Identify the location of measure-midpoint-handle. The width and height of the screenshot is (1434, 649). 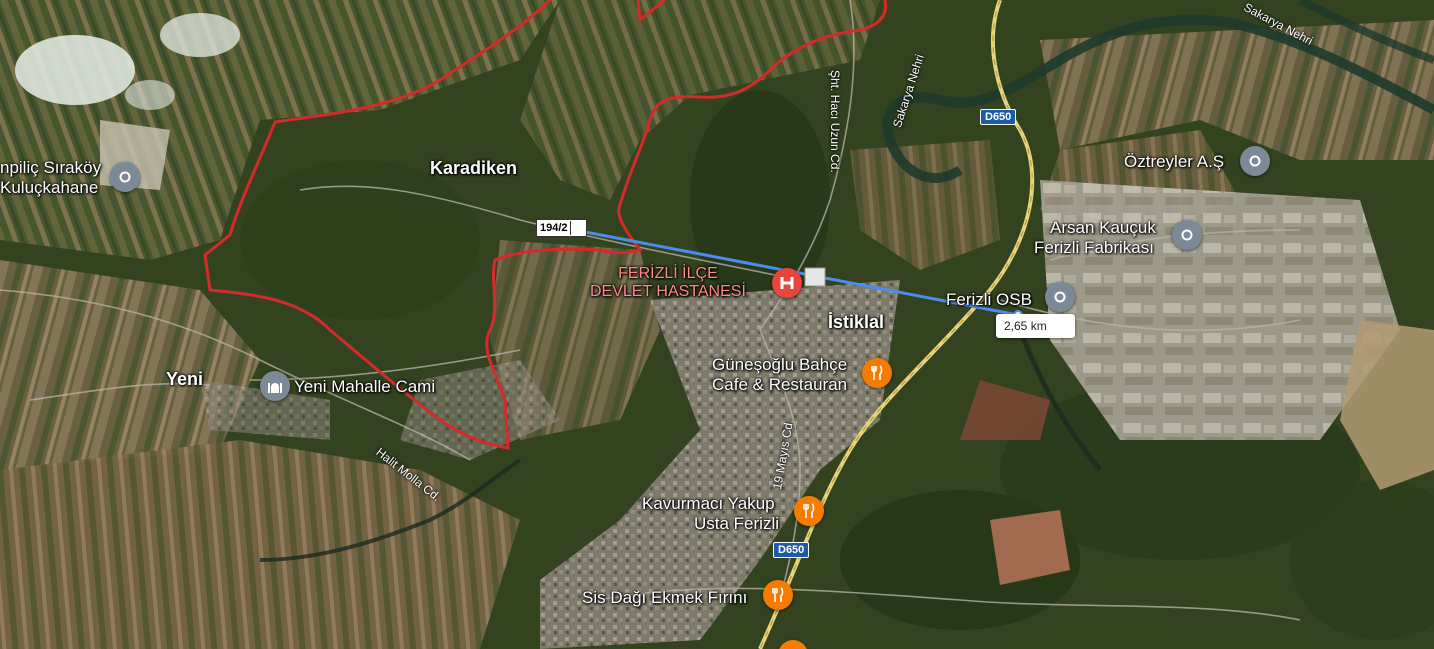
(815, 277).